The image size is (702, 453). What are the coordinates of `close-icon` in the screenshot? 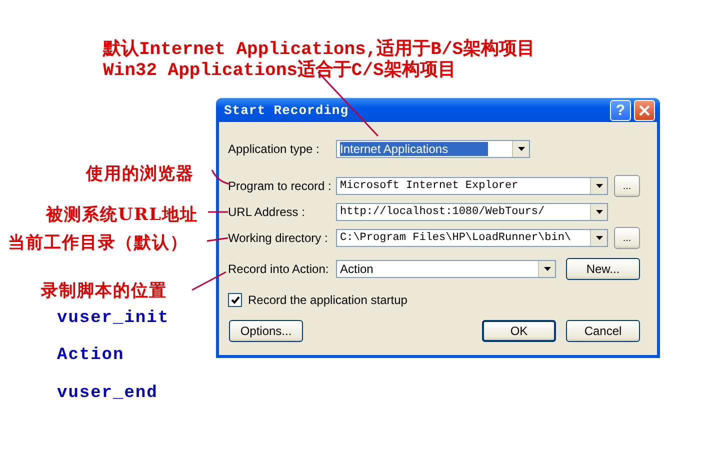 It's located at (644, 110).